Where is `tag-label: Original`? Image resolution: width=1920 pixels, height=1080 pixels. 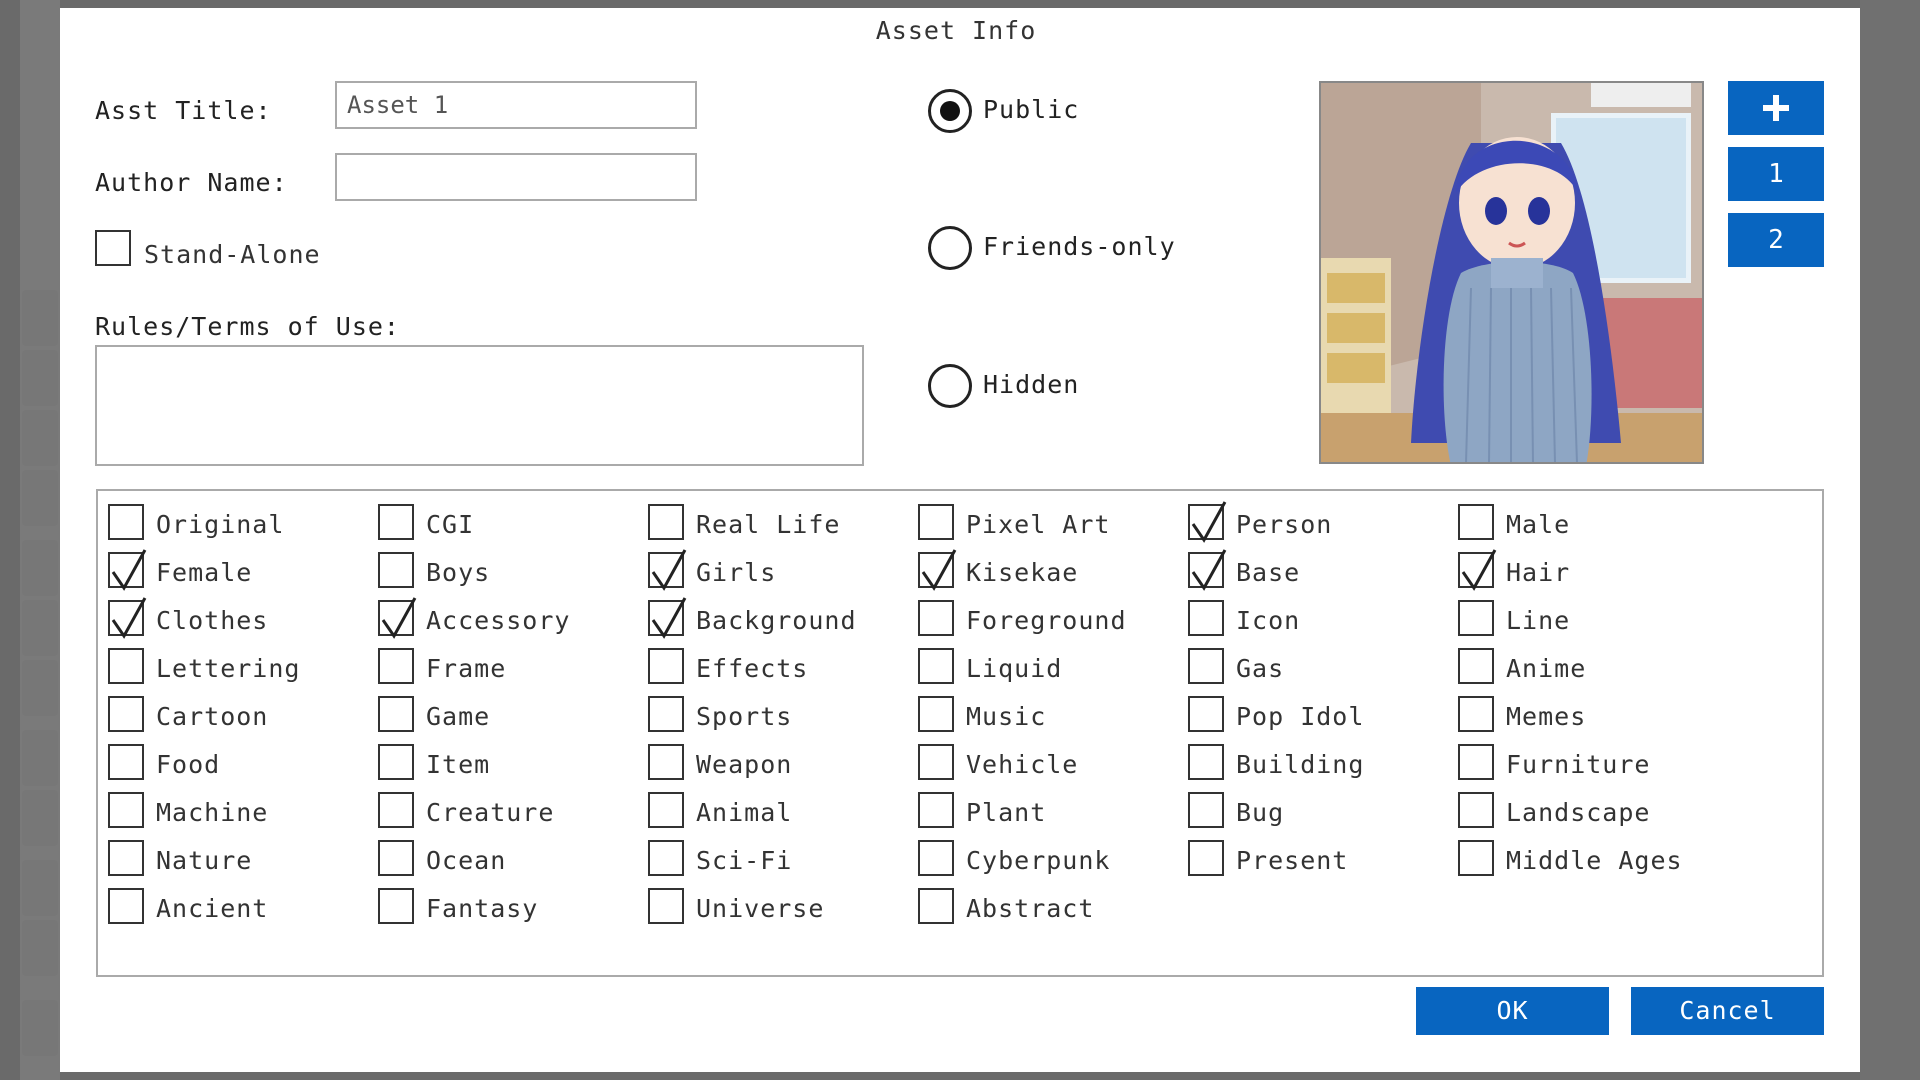
tag-label: Original is located at coordinates (220, 524).